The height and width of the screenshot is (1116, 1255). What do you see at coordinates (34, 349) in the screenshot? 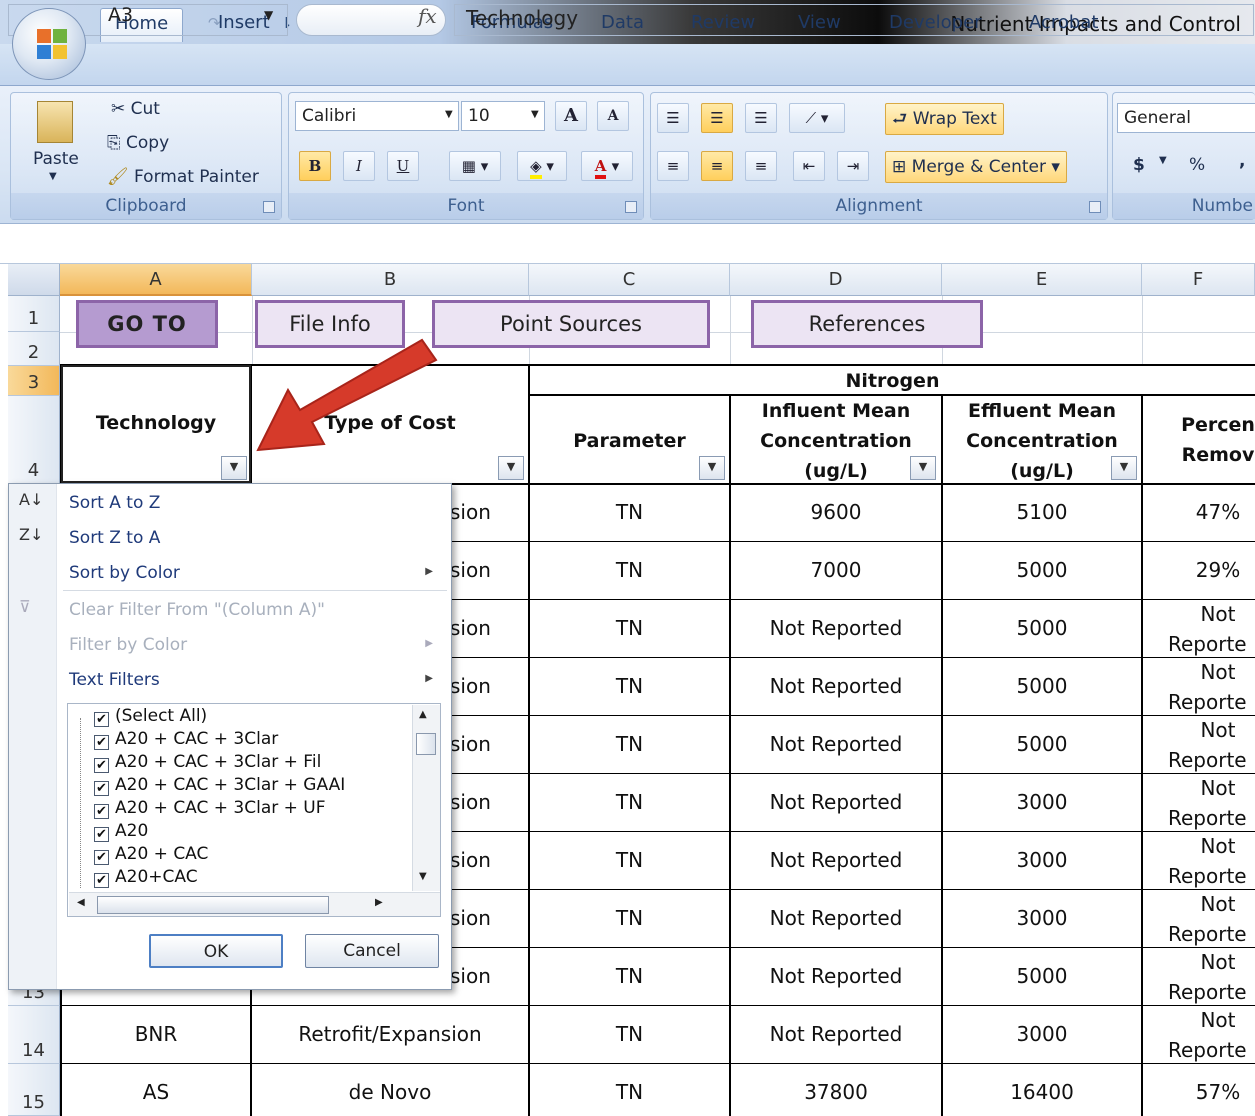
I see `row-header-2: 2` at bounding box center [34, 349].